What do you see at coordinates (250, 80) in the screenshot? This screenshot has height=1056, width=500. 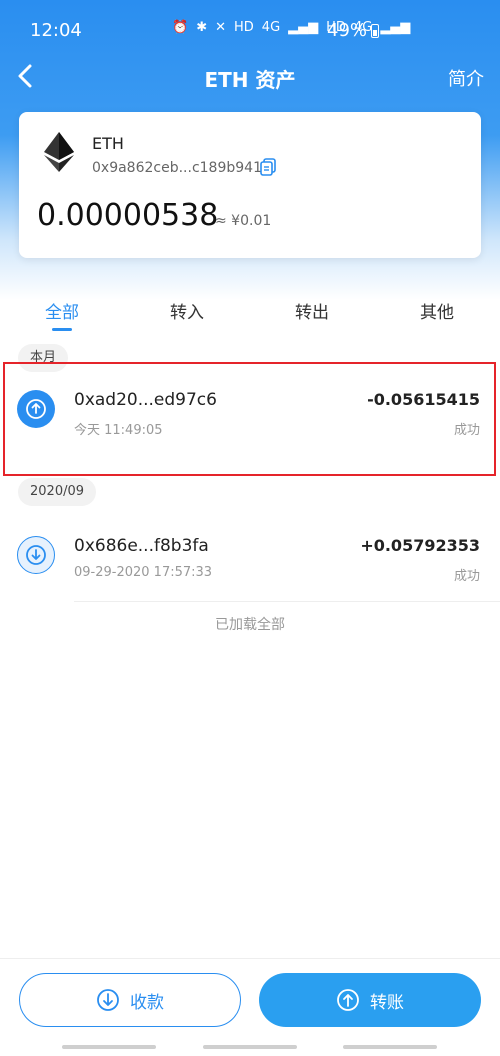 I see `page-title: ETH 资产` at bounding box center [250, 80].